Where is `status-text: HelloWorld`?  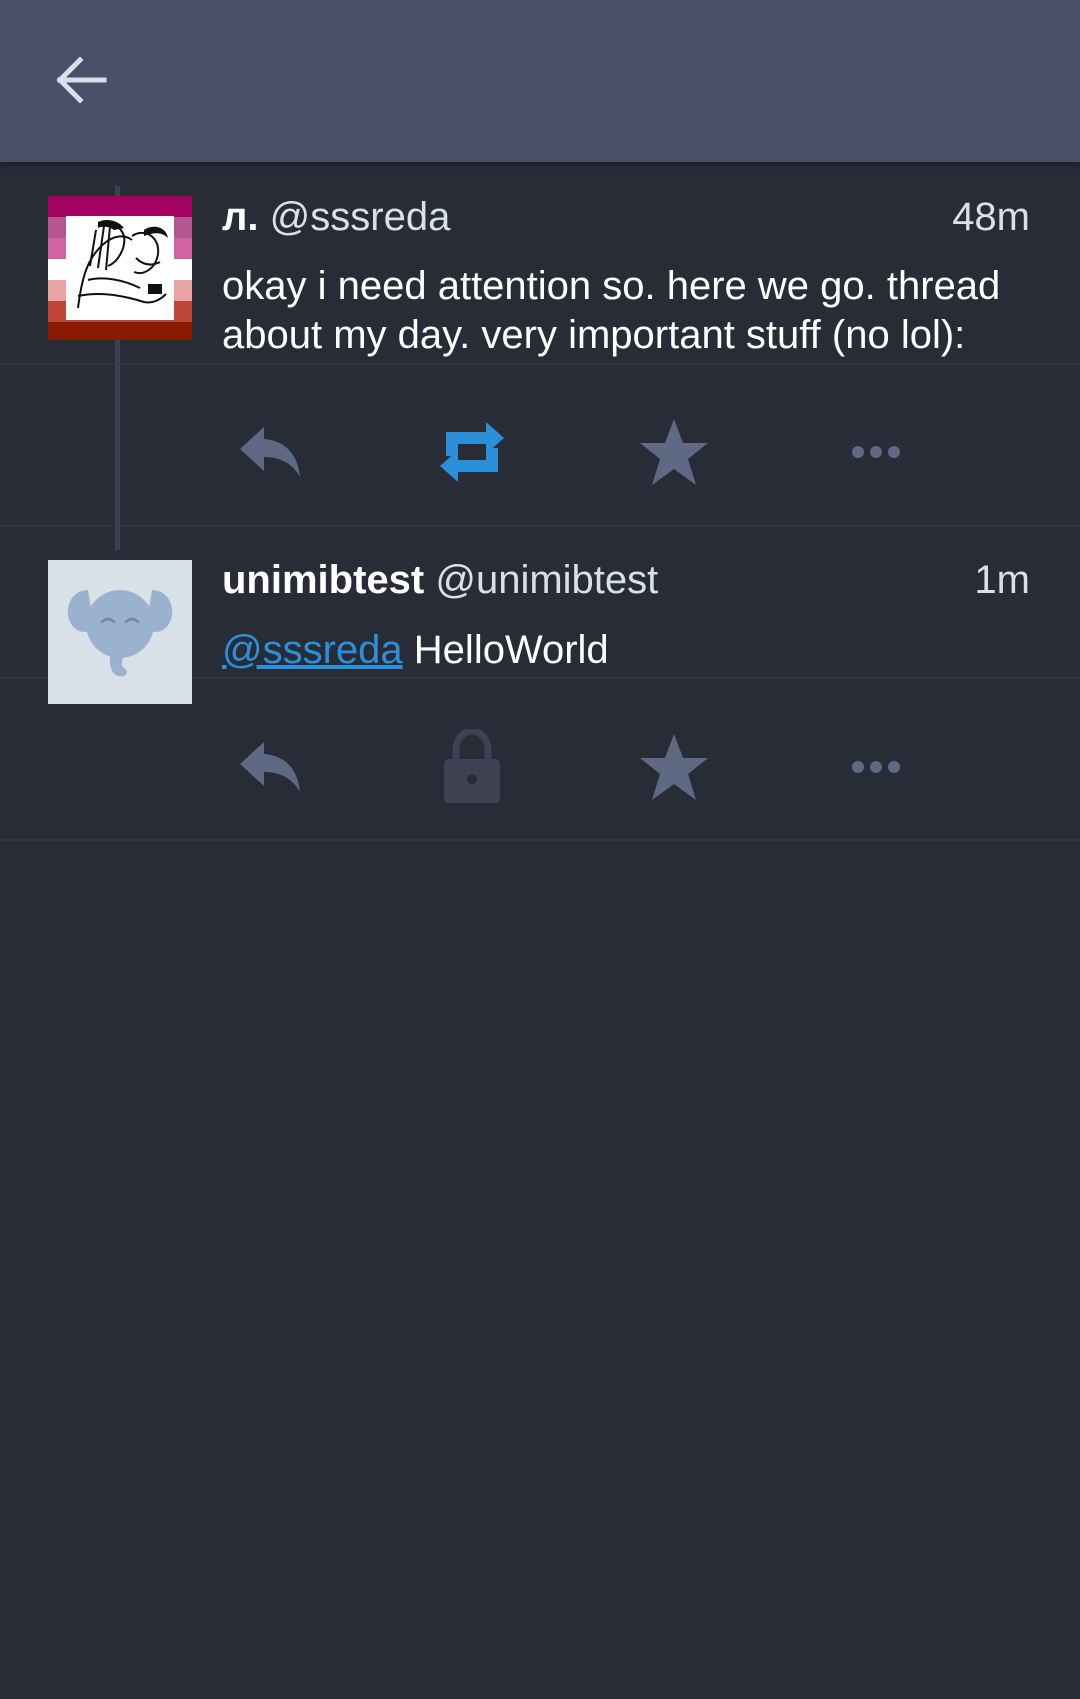
status-text: HelloWorld is located at coordinates (511, 650).